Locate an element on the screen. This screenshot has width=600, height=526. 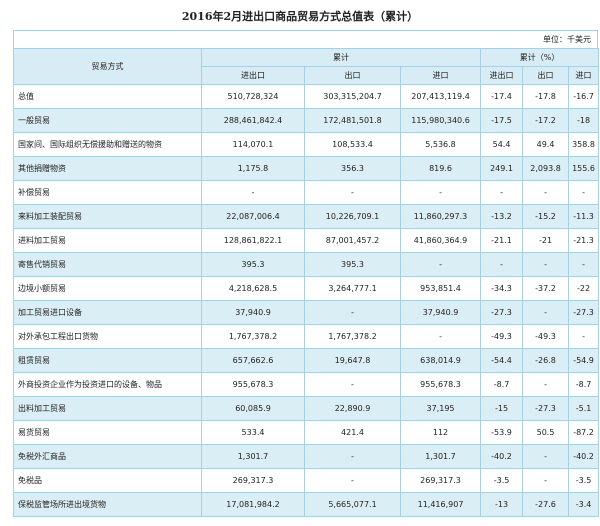
row-name: 一般贸易 is located at coordinates (107, 120).